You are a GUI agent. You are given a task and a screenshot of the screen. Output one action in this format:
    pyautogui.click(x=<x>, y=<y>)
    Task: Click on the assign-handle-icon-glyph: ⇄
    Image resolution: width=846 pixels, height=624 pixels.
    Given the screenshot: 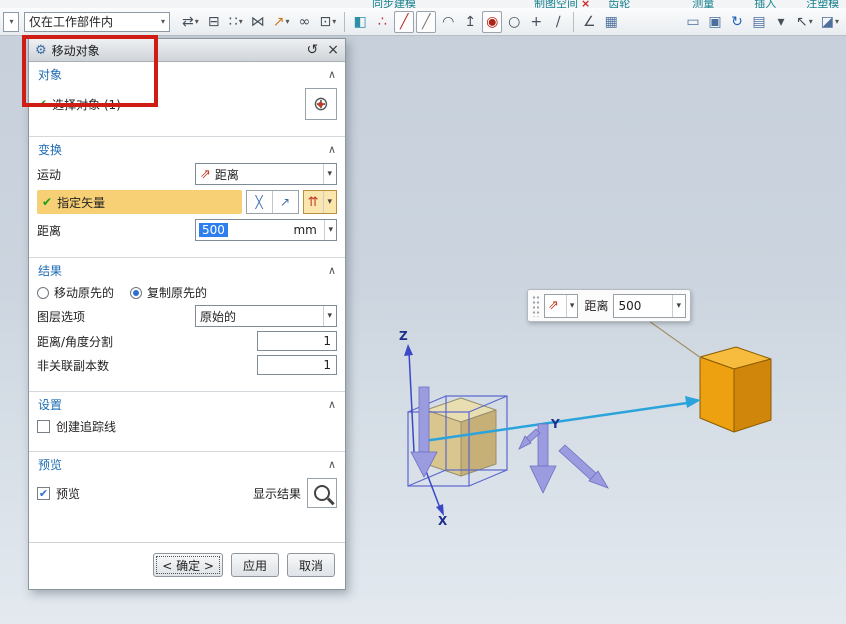 What is the action you would take?
    pyautogui.click(x=188, y=21)
    